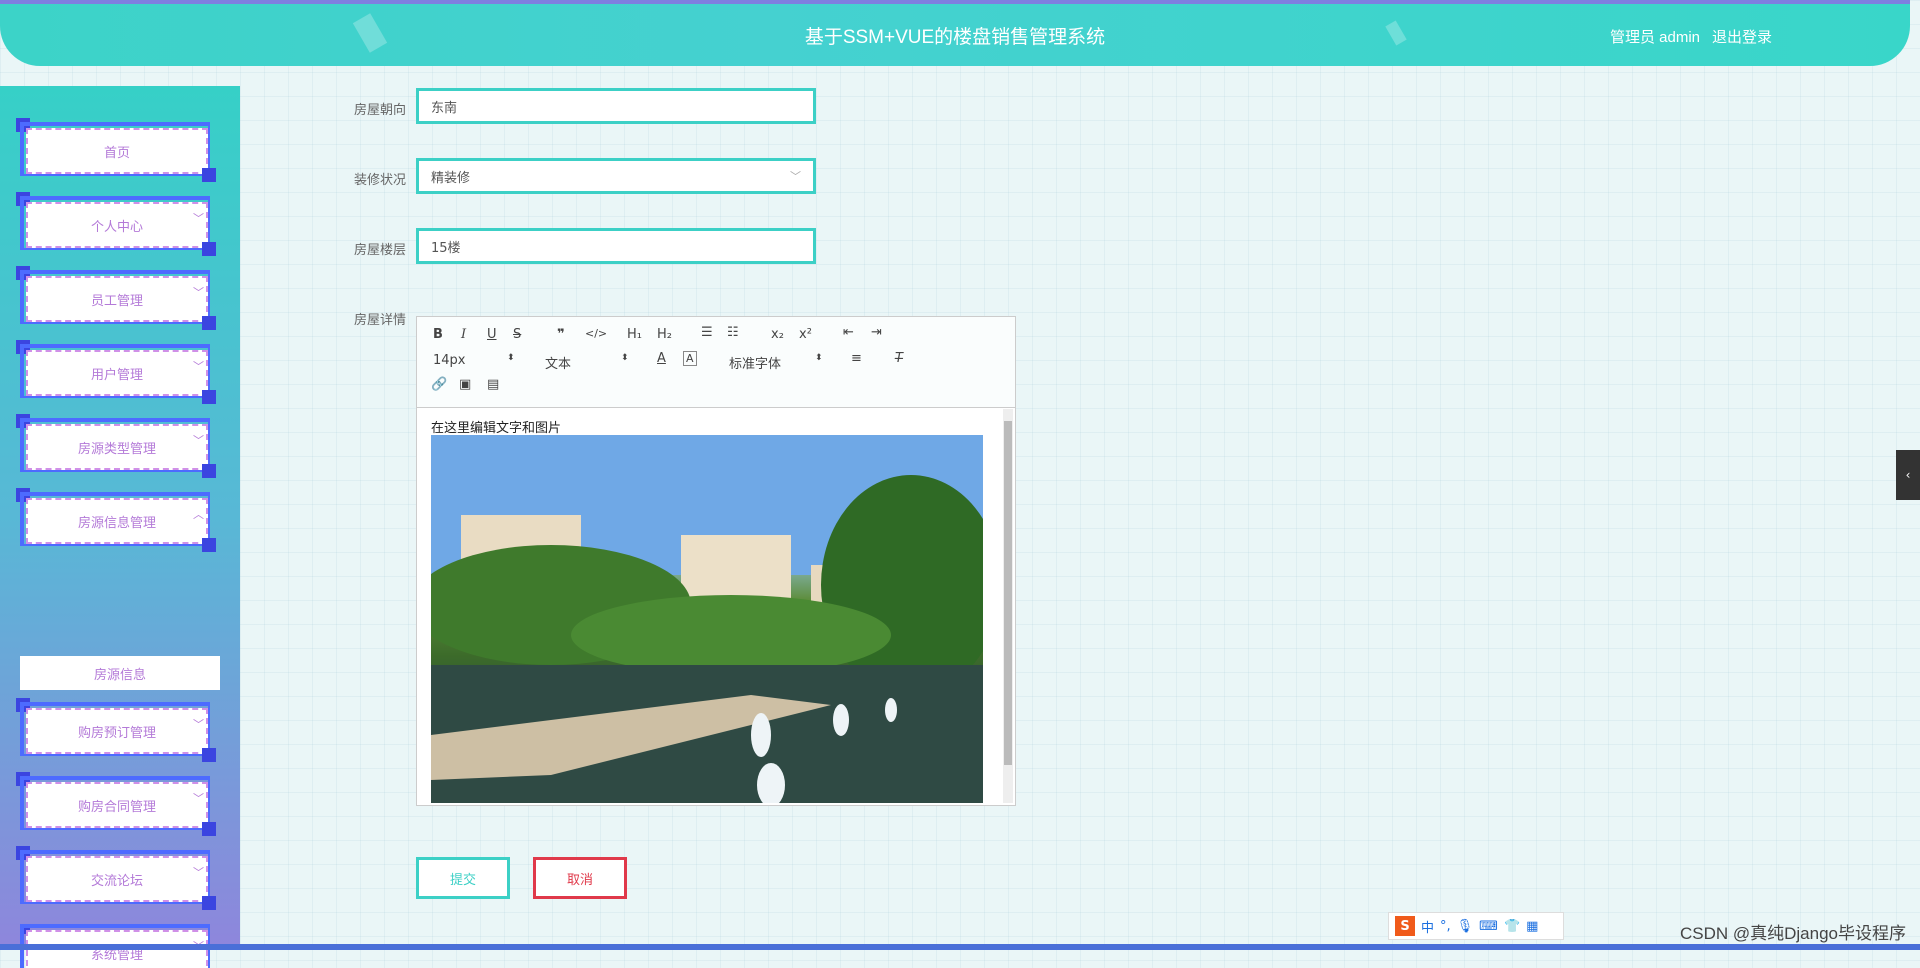 The width and height of the screenshot is (1920, 968). I want to click on menu-label: 房源类型管理, so click(117, 447).